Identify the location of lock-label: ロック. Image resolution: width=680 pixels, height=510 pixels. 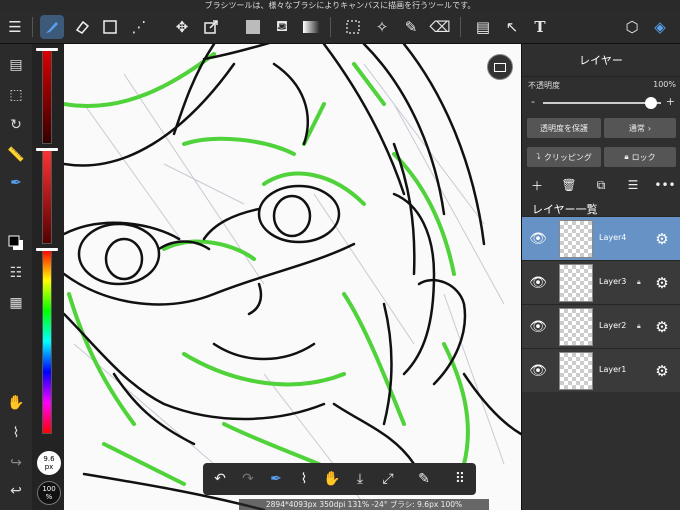
(643, 157).